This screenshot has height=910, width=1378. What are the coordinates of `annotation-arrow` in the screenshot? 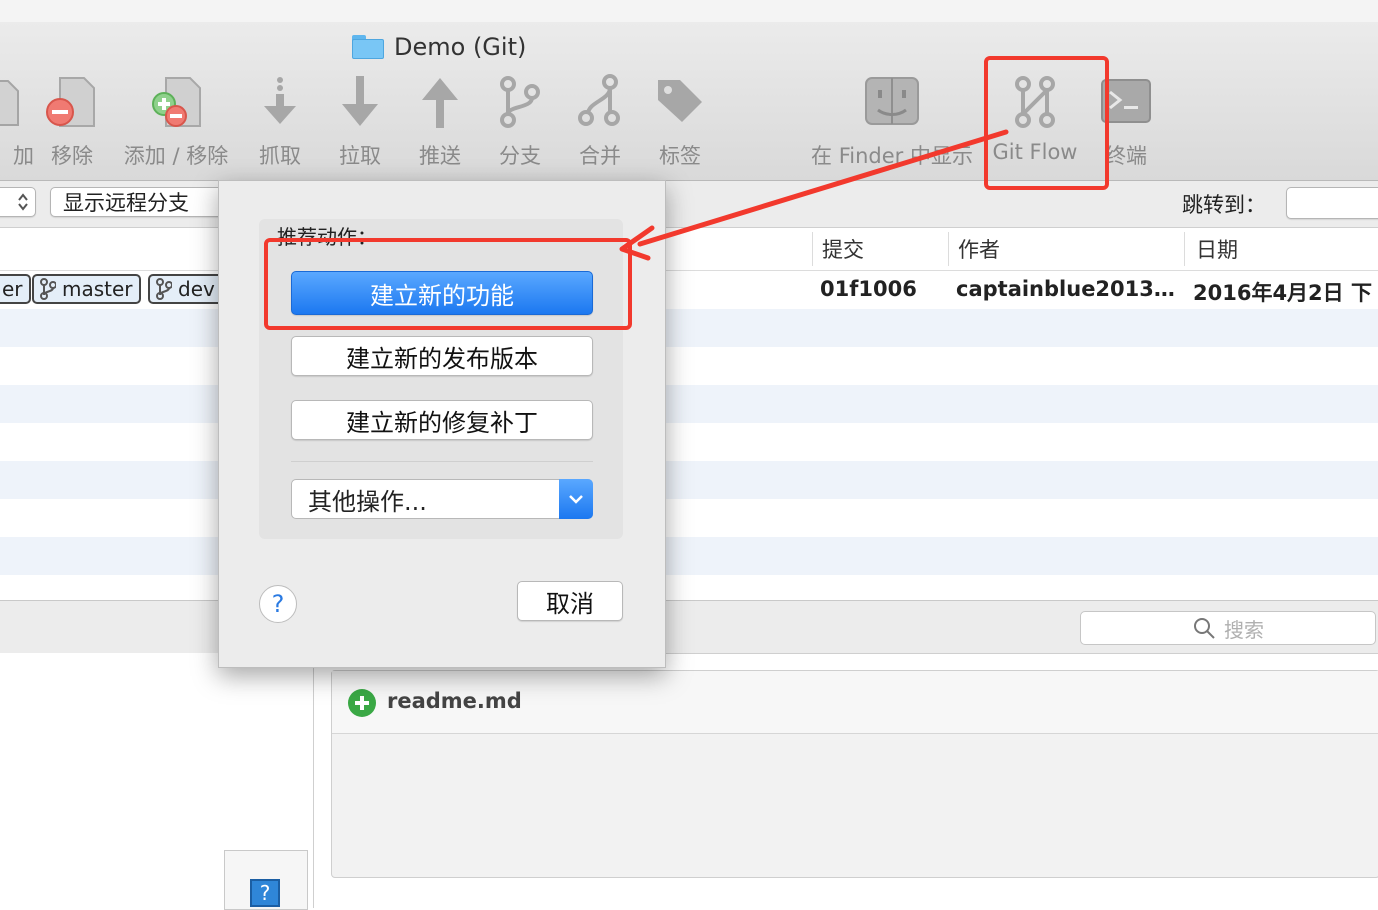 It's located at (814, 195).